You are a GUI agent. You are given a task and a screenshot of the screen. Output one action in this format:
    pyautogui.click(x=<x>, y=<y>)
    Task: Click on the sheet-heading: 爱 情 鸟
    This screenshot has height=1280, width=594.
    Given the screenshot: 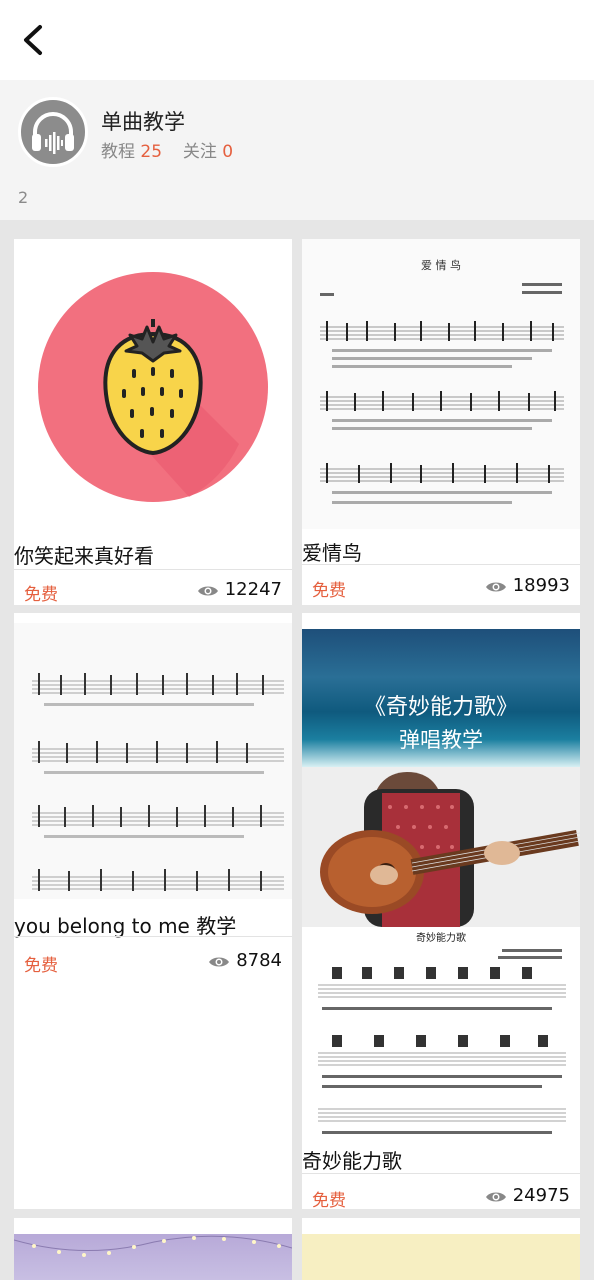 What is the action you would take?
    pyautogui.click(x=441, y=265)
    